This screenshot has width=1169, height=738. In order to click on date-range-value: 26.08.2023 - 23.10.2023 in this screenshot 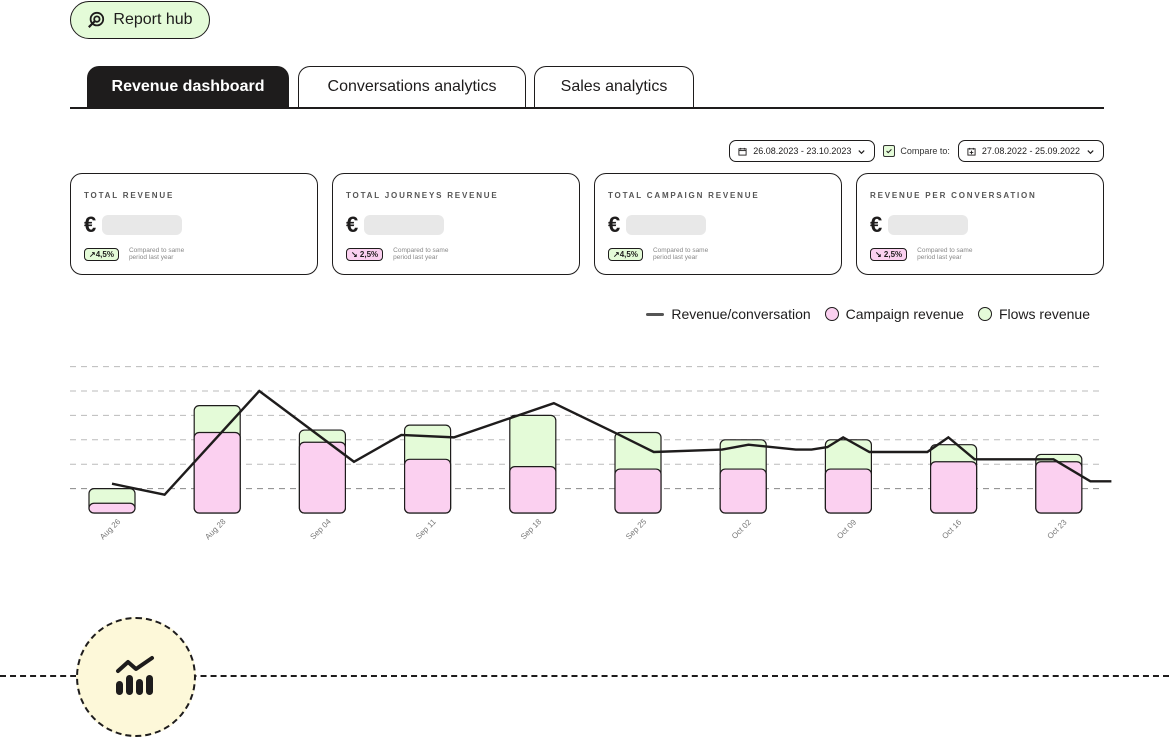, I will do `click(802, 151)`.